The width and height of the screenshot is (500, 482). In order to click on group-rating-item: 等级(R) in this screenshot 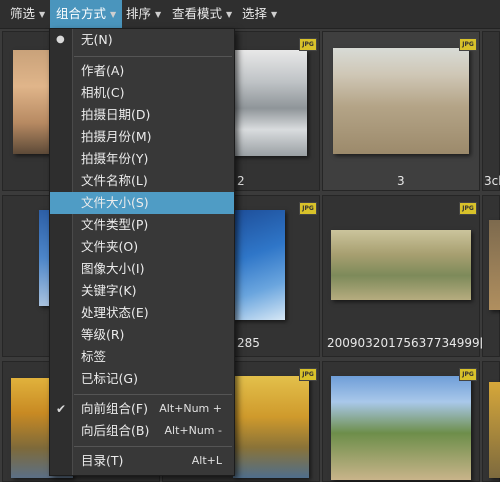, I will do `click(142, 335)`.